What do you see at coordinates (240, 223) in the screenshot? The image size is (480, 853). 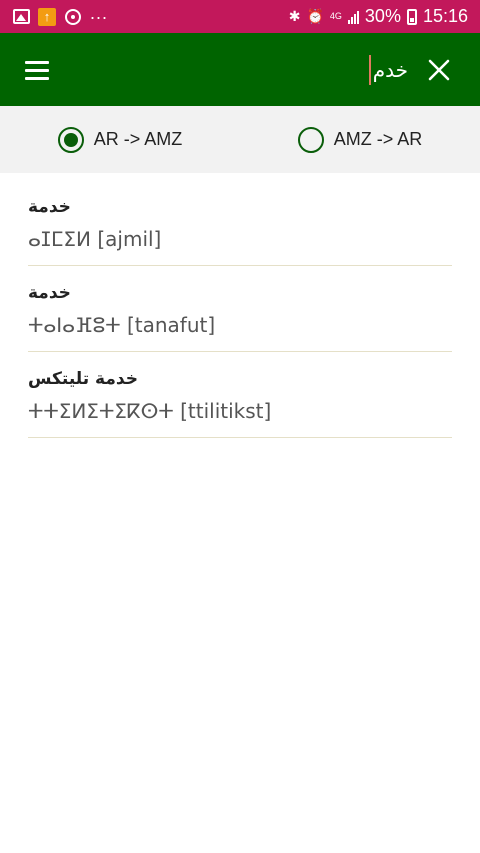 I see `list-item: خدمة ⴰⵊⵎⵉⵍ [ajmil]` at bounding box center [240, 223].